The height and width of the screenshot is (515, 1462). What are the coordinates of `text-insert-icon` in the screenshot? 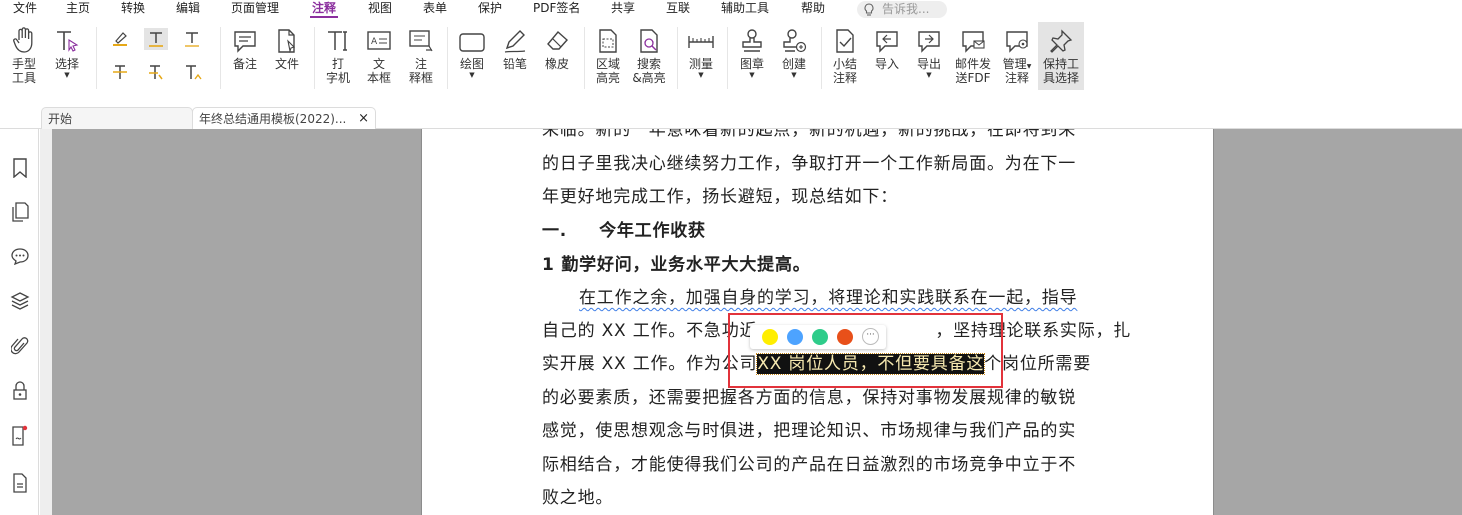 It's located at (194, 72).